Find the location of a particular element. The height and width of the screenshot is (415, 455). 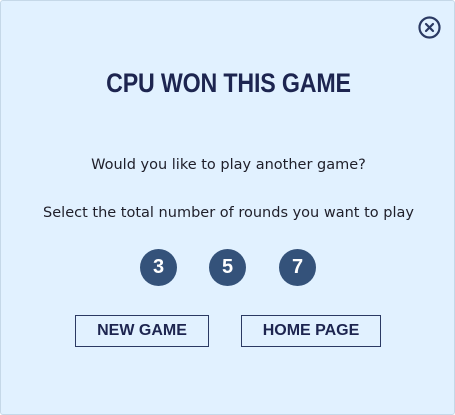

close-icon is located at coordinates (429, 27).